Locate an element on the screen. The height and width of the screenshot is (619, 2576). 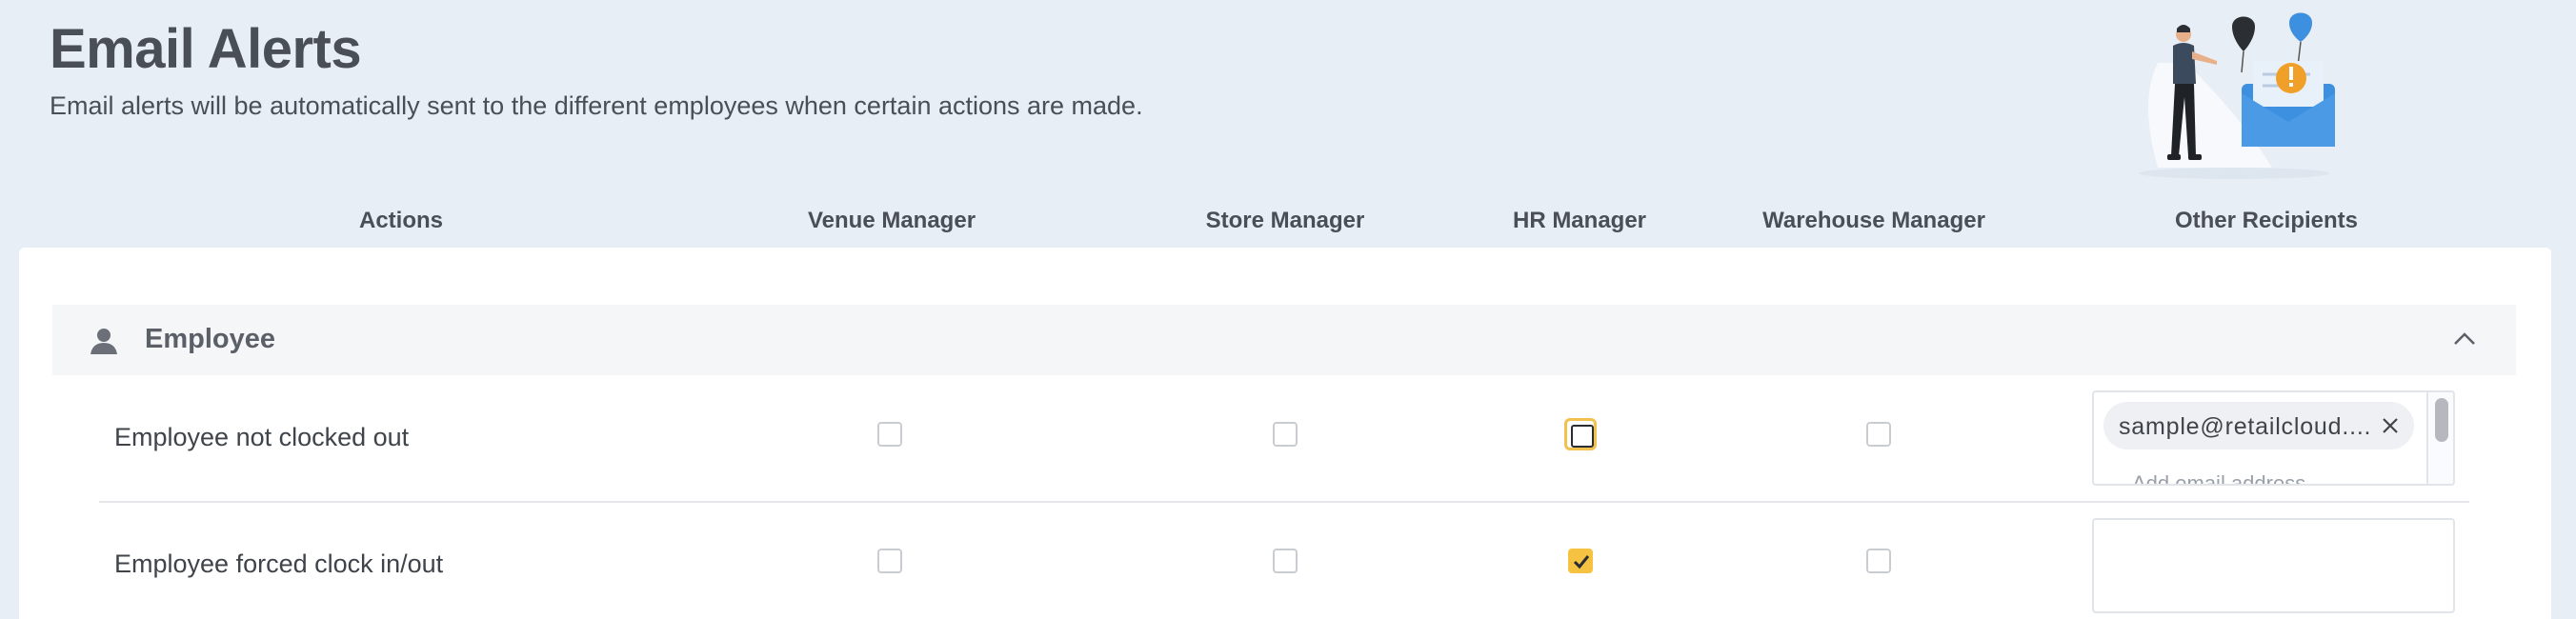
row-label-employee-not-clocked-out: Employee not clocked out is located at coordinates (262, 437).